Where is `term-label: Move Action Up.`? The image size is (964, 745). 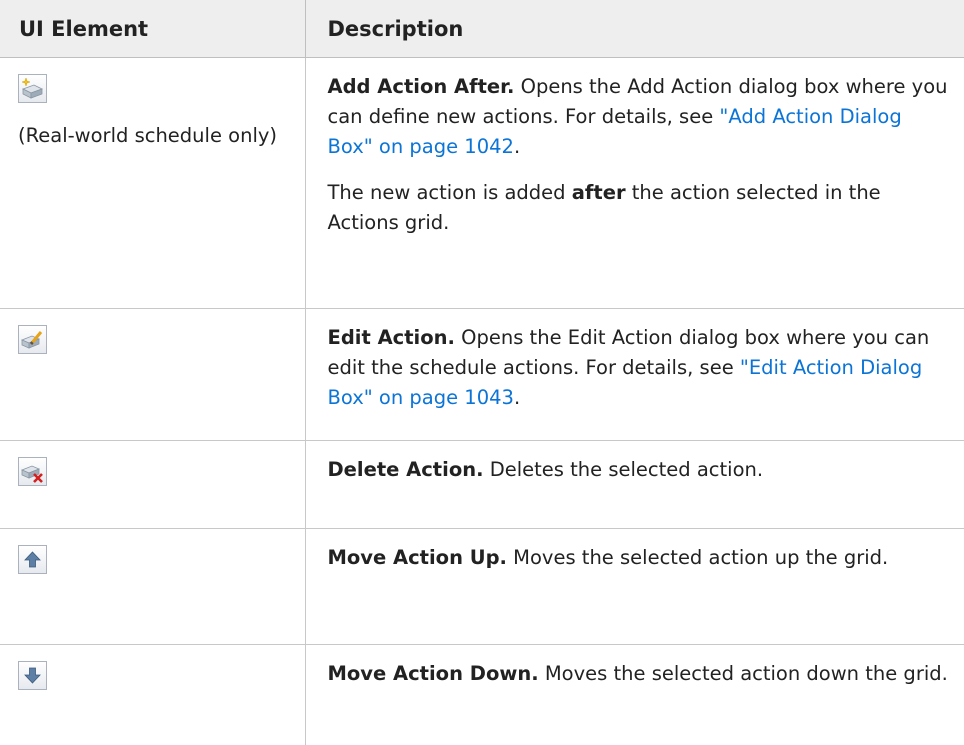
term-label: Move Action Up. is located at coordinates (417, 557).